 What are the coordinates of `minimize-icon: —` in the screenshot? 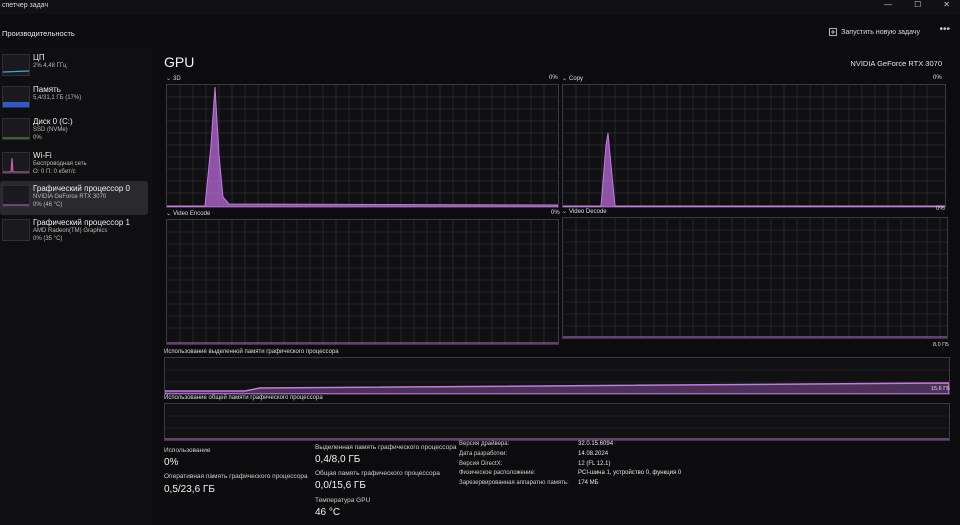 It's located at (888, 4).